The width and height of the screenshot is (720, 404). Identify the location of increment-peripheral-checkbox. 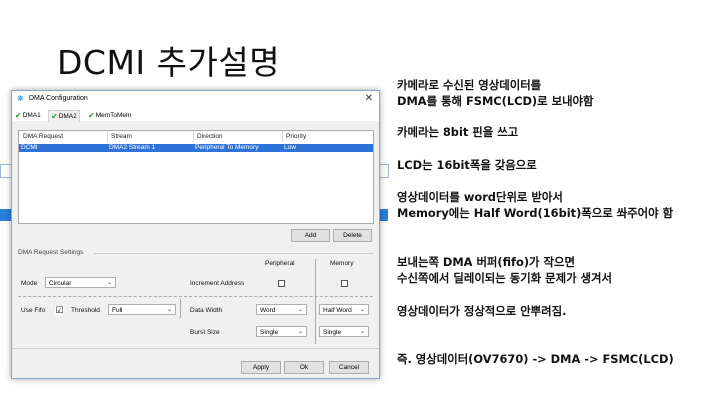
(281, 283).